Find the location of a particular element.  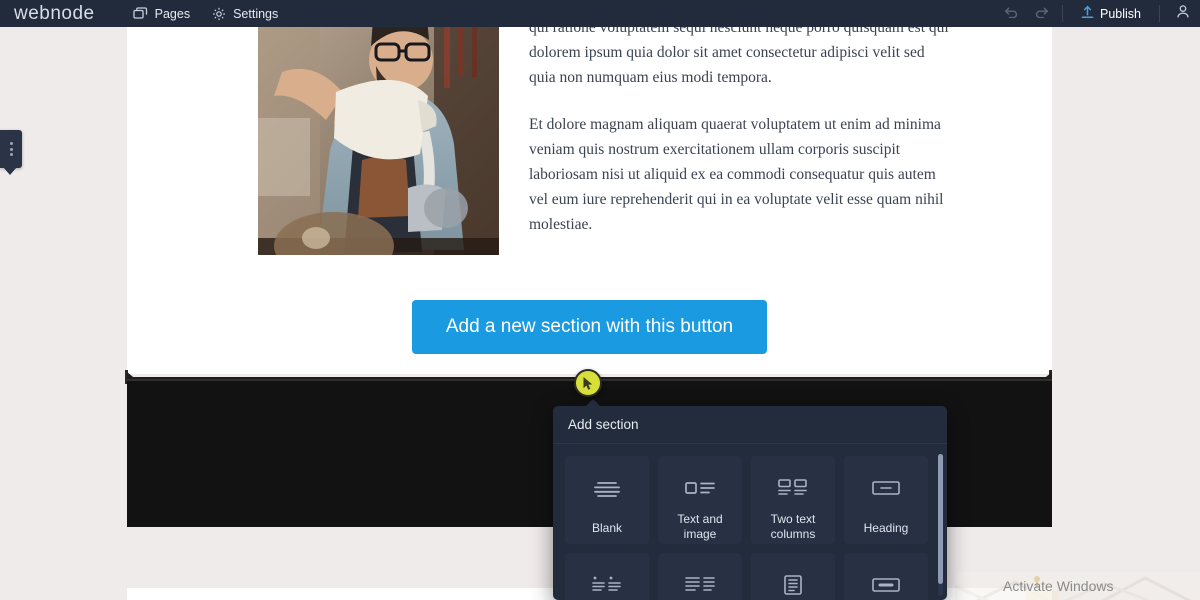

section-card-heading-bar: Heading is located at coordinates (886, 576).